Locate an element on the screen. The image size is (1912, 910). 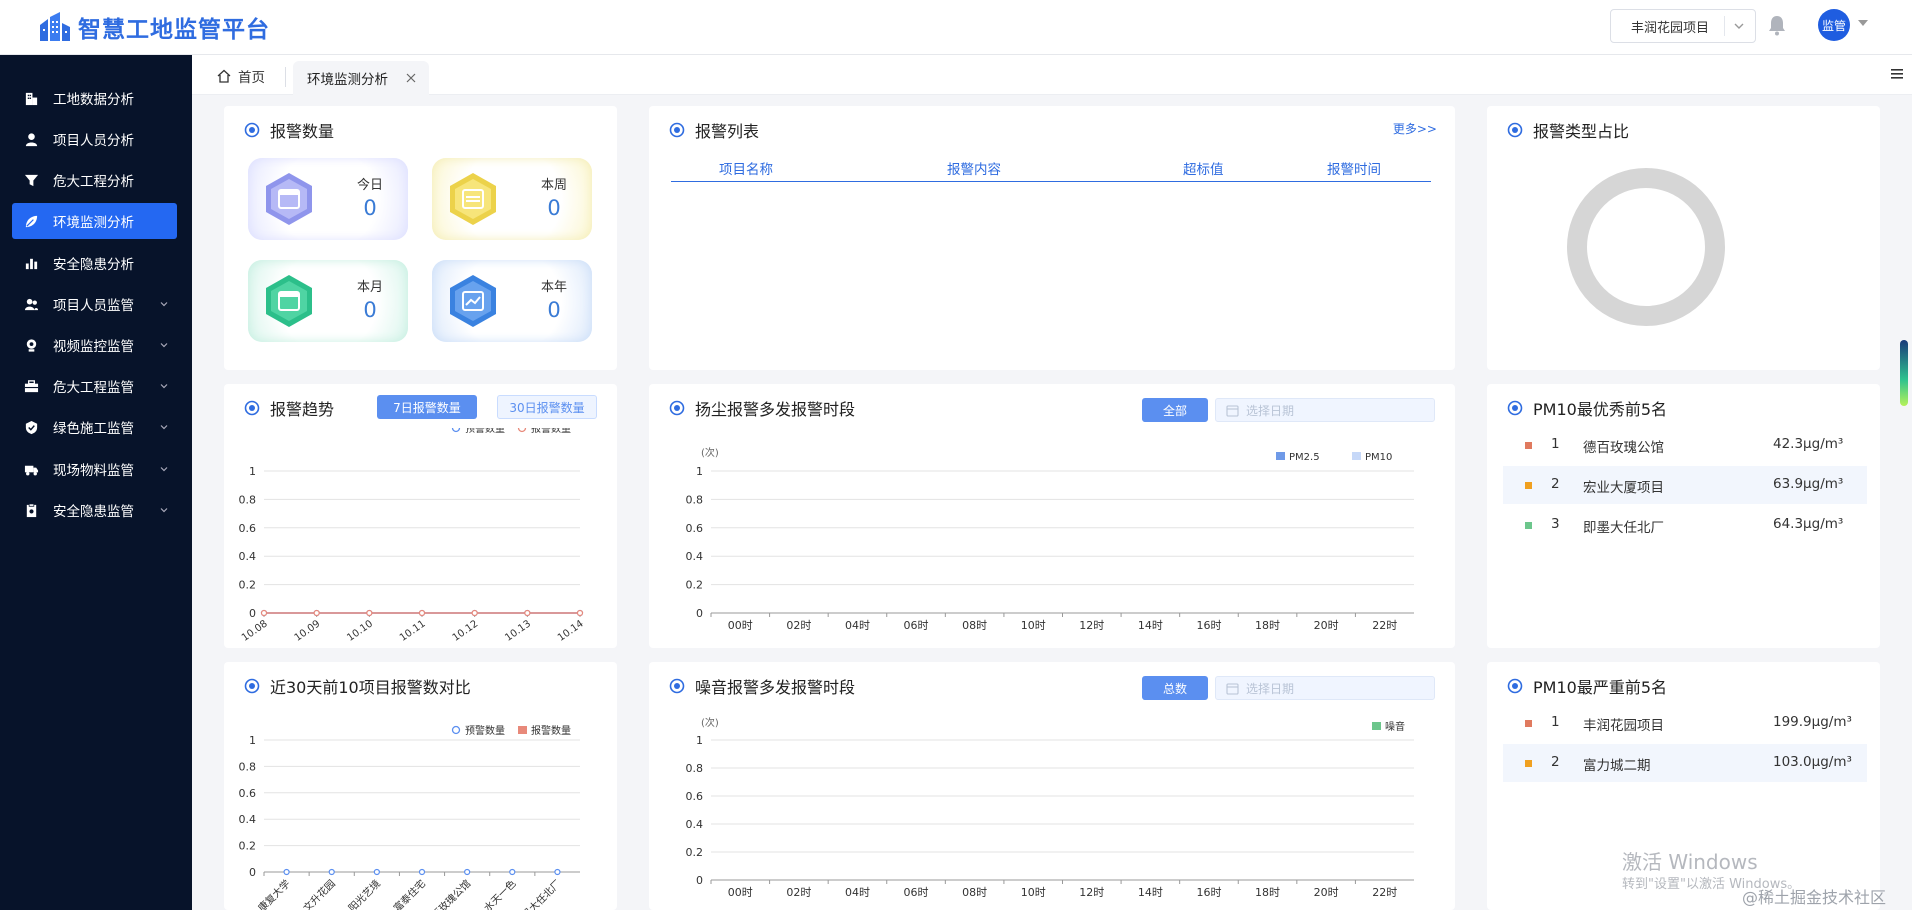
user-avatar: 监管 is located at coordinates (1834, 25).